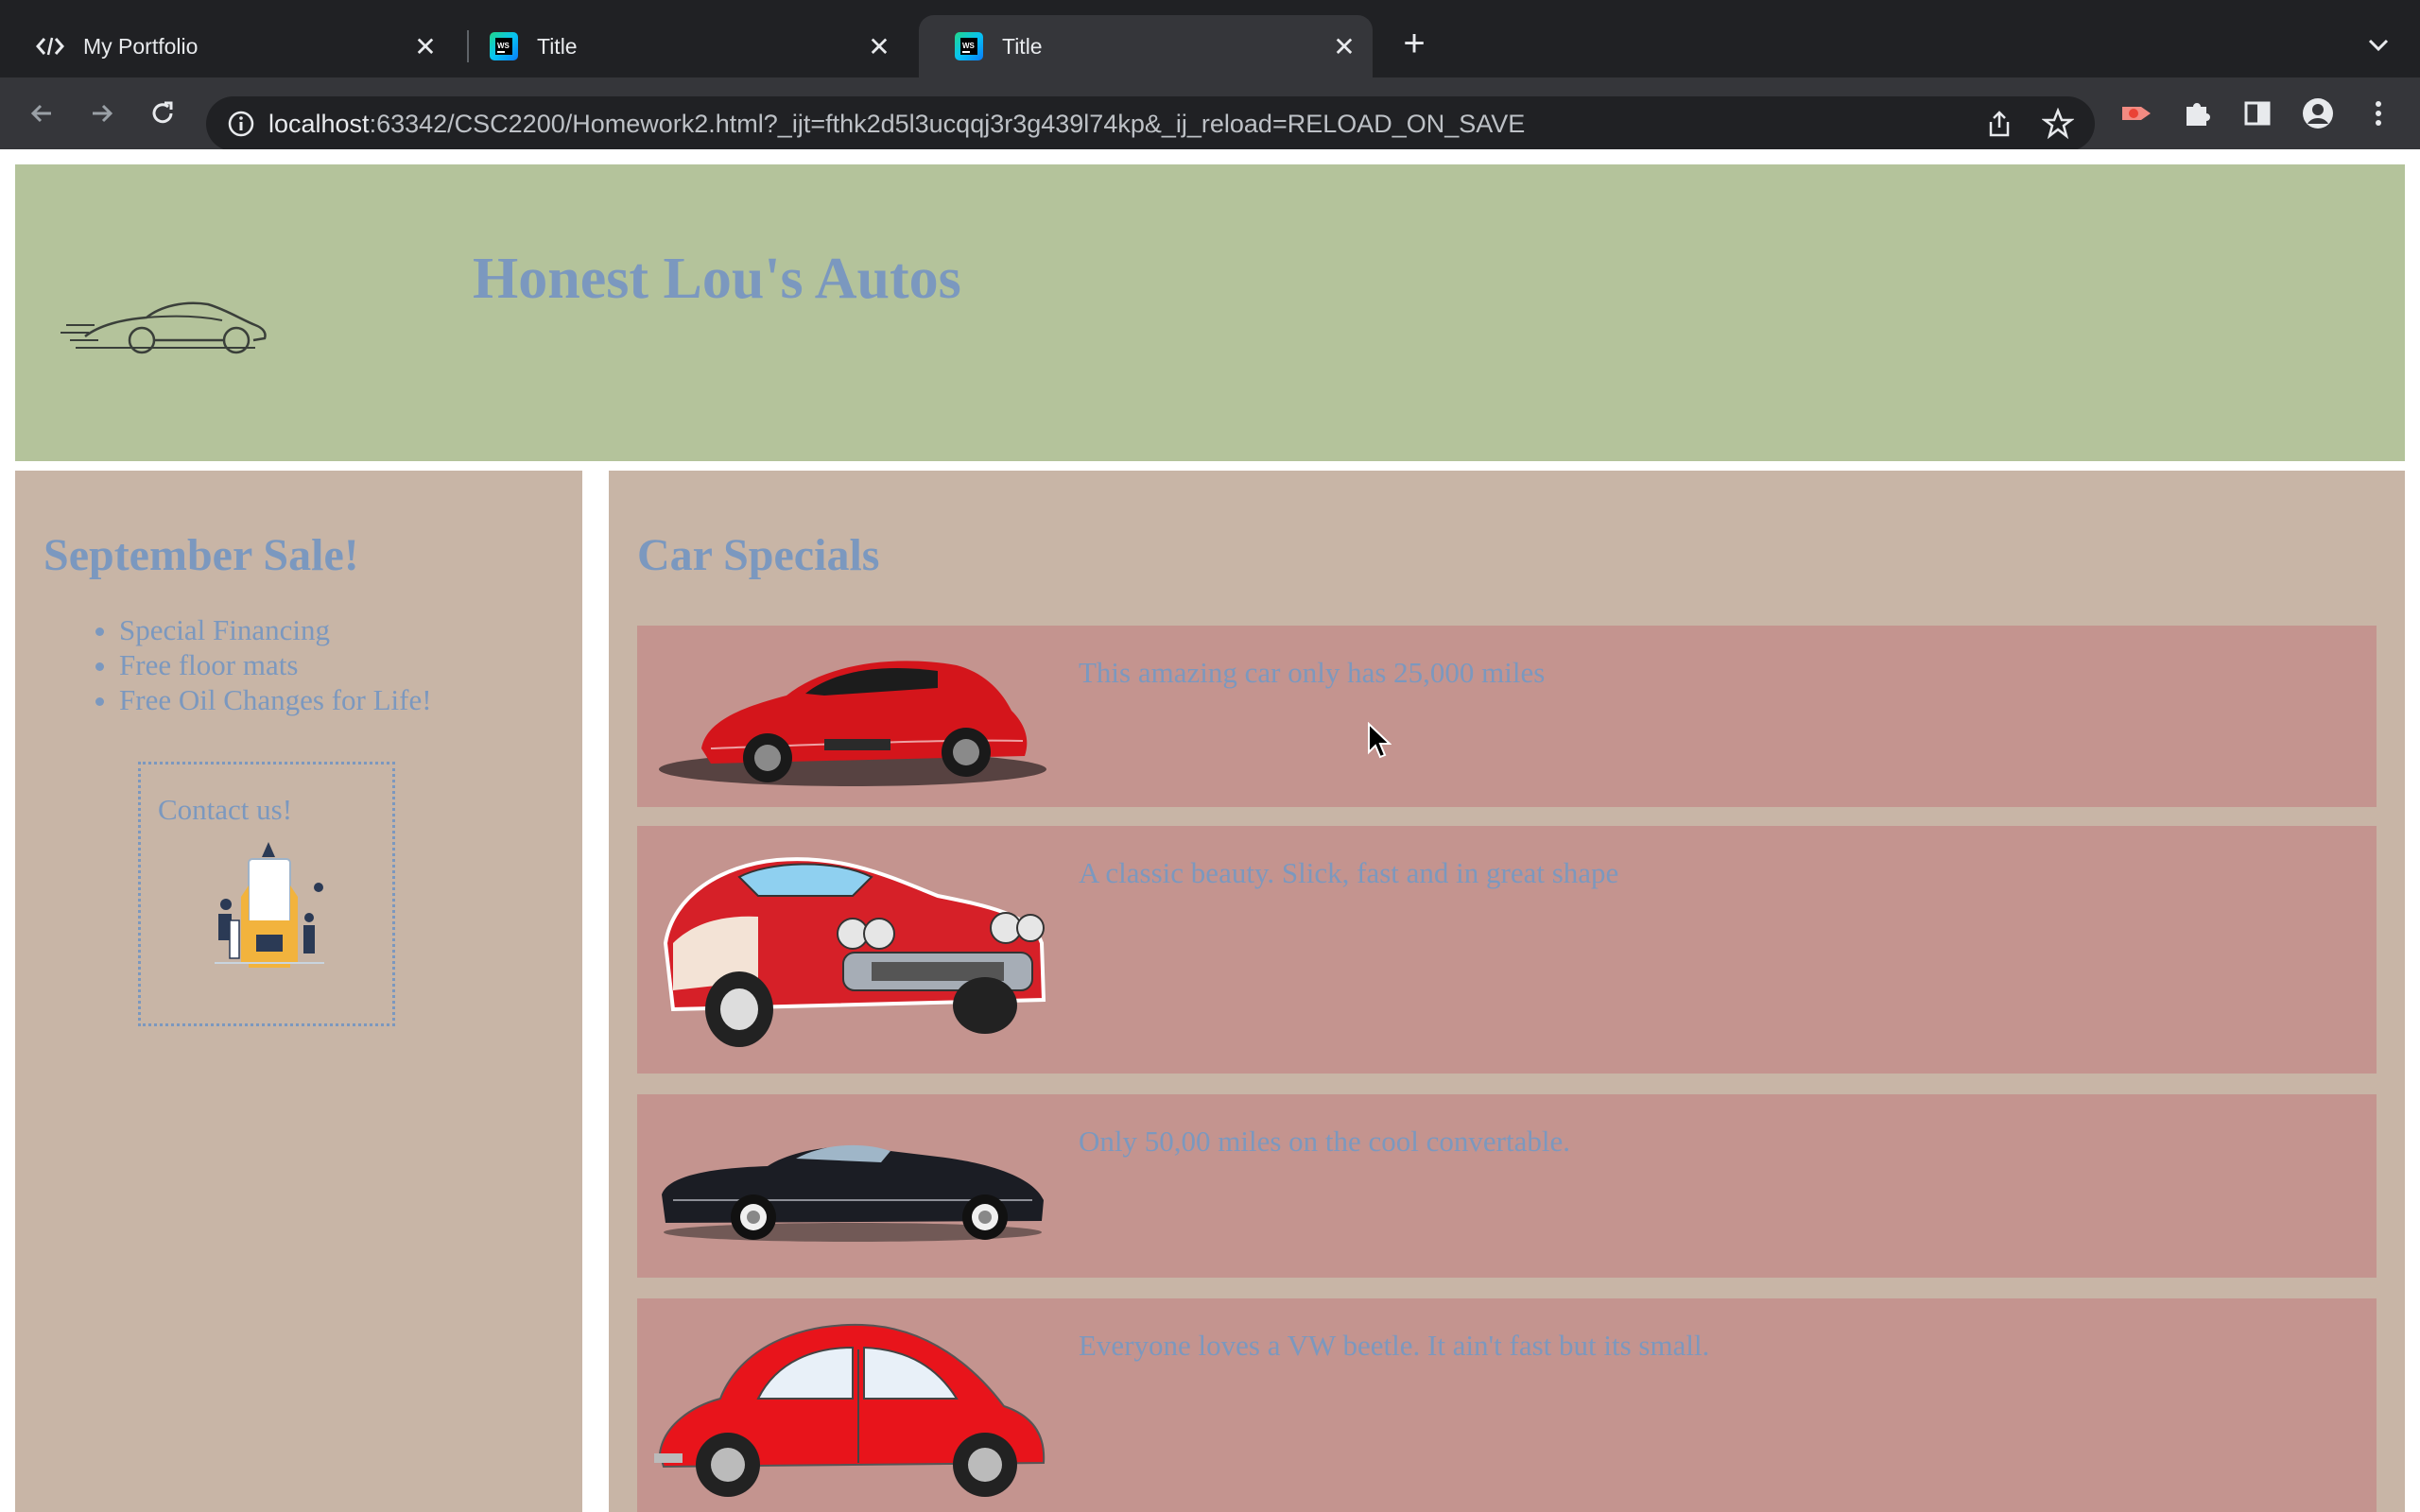 Image resolution: width=2420 pixels, height=1512 pixels. What do you see at coordinates (2136, 113) in the screenshot?
I see `record-extension-icon` at bounding box center [2136, 113].